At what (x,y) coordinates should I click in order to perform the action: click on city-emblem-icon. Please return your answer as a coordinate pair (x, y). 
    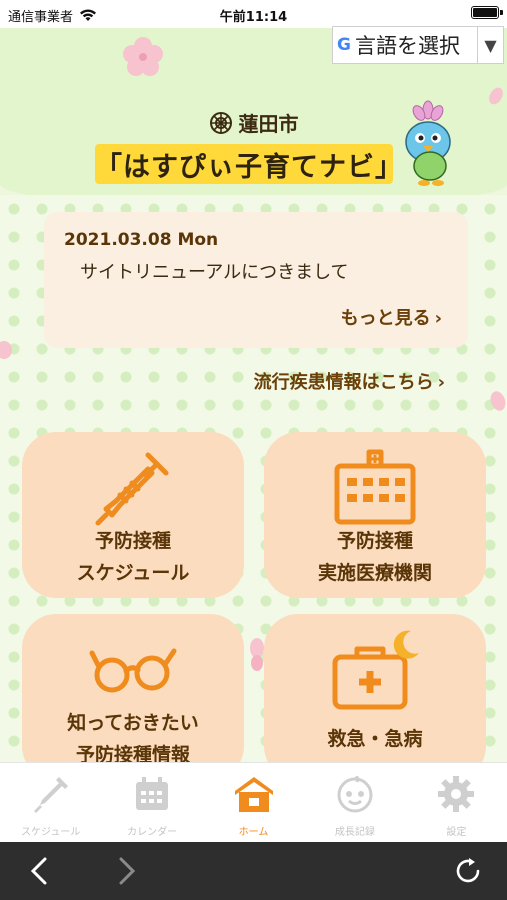
    Looking at the image, I should click on (220, 122).